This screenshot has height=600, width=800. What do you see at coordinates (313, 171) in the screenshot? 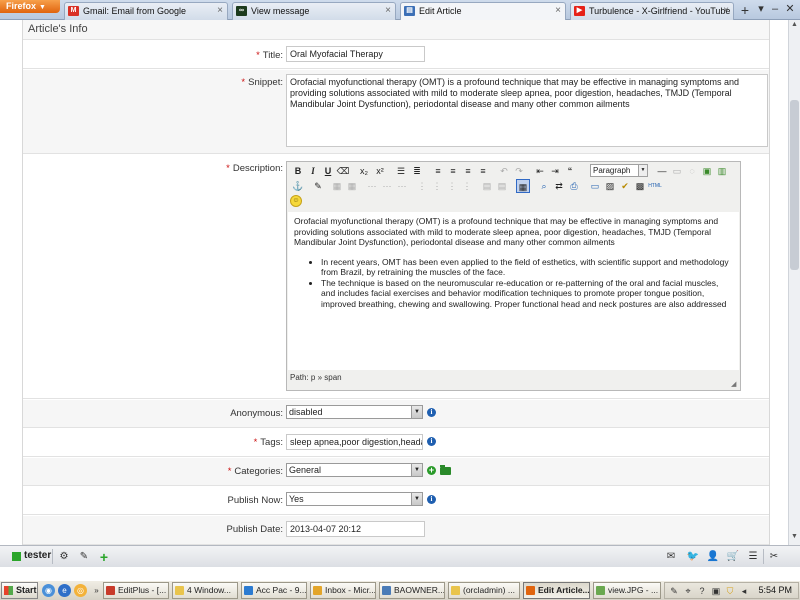
I see `italic-button: I` at bounding box center [313, 171].